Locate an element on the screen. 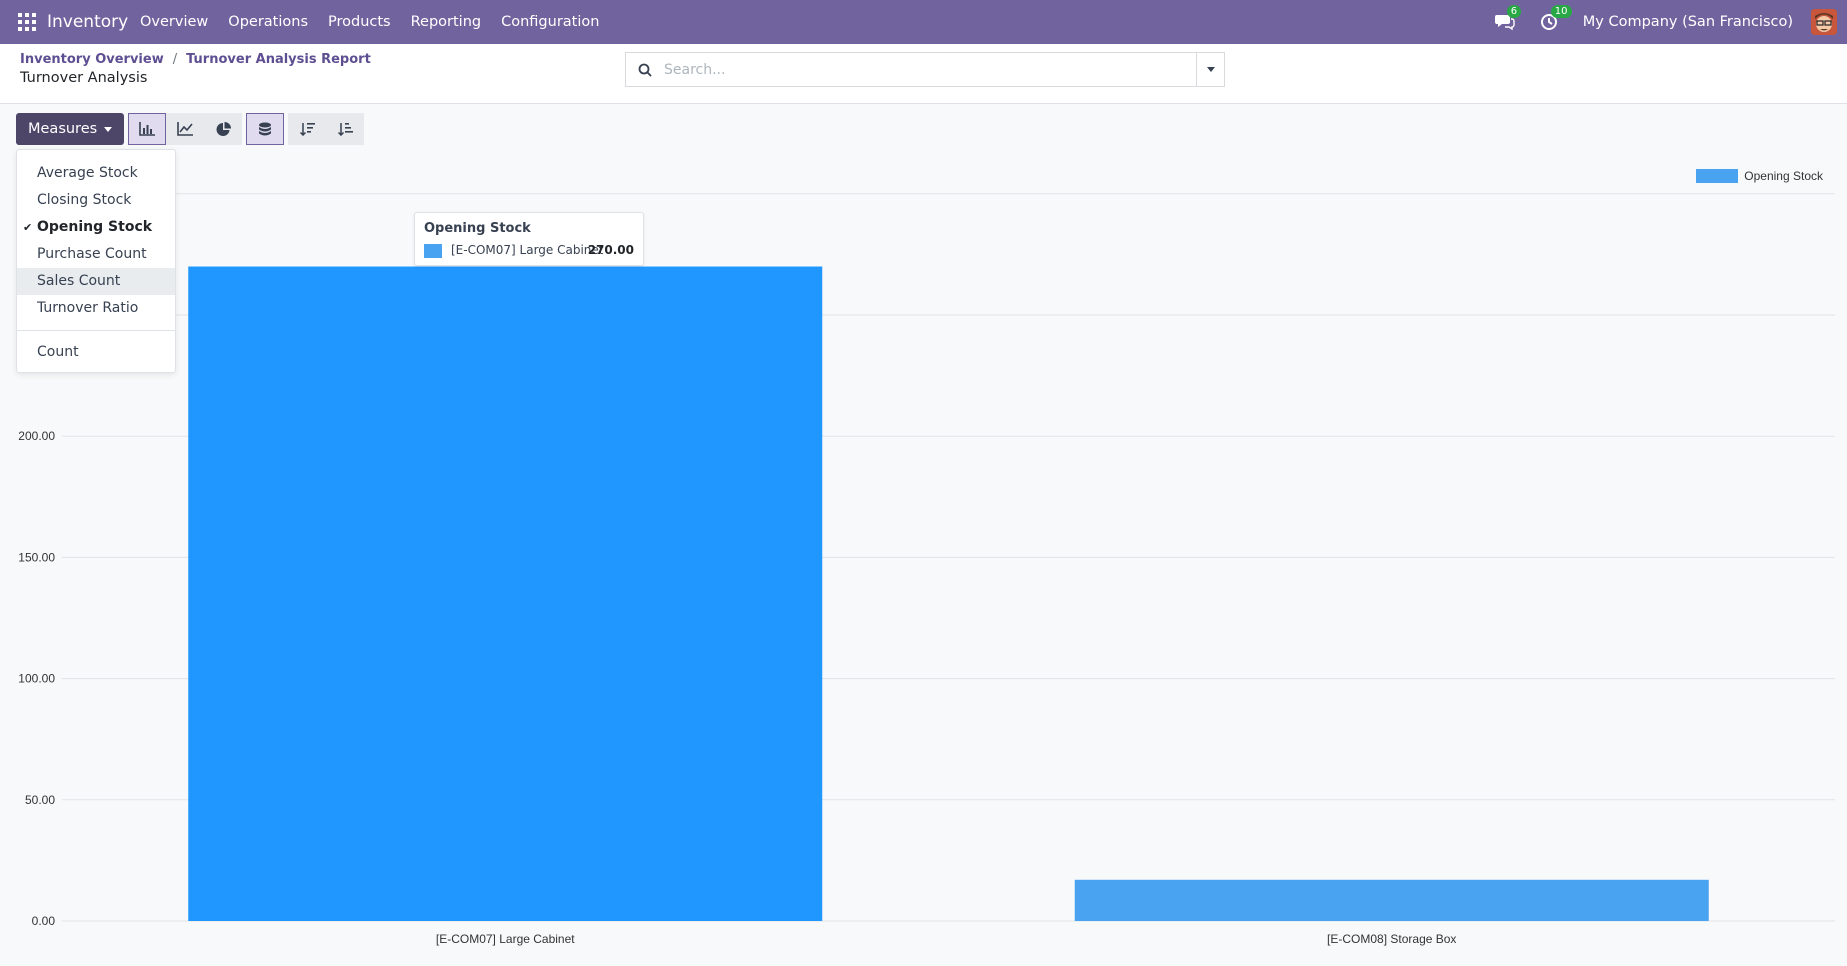  search-input is located at coordinates (930, 69).